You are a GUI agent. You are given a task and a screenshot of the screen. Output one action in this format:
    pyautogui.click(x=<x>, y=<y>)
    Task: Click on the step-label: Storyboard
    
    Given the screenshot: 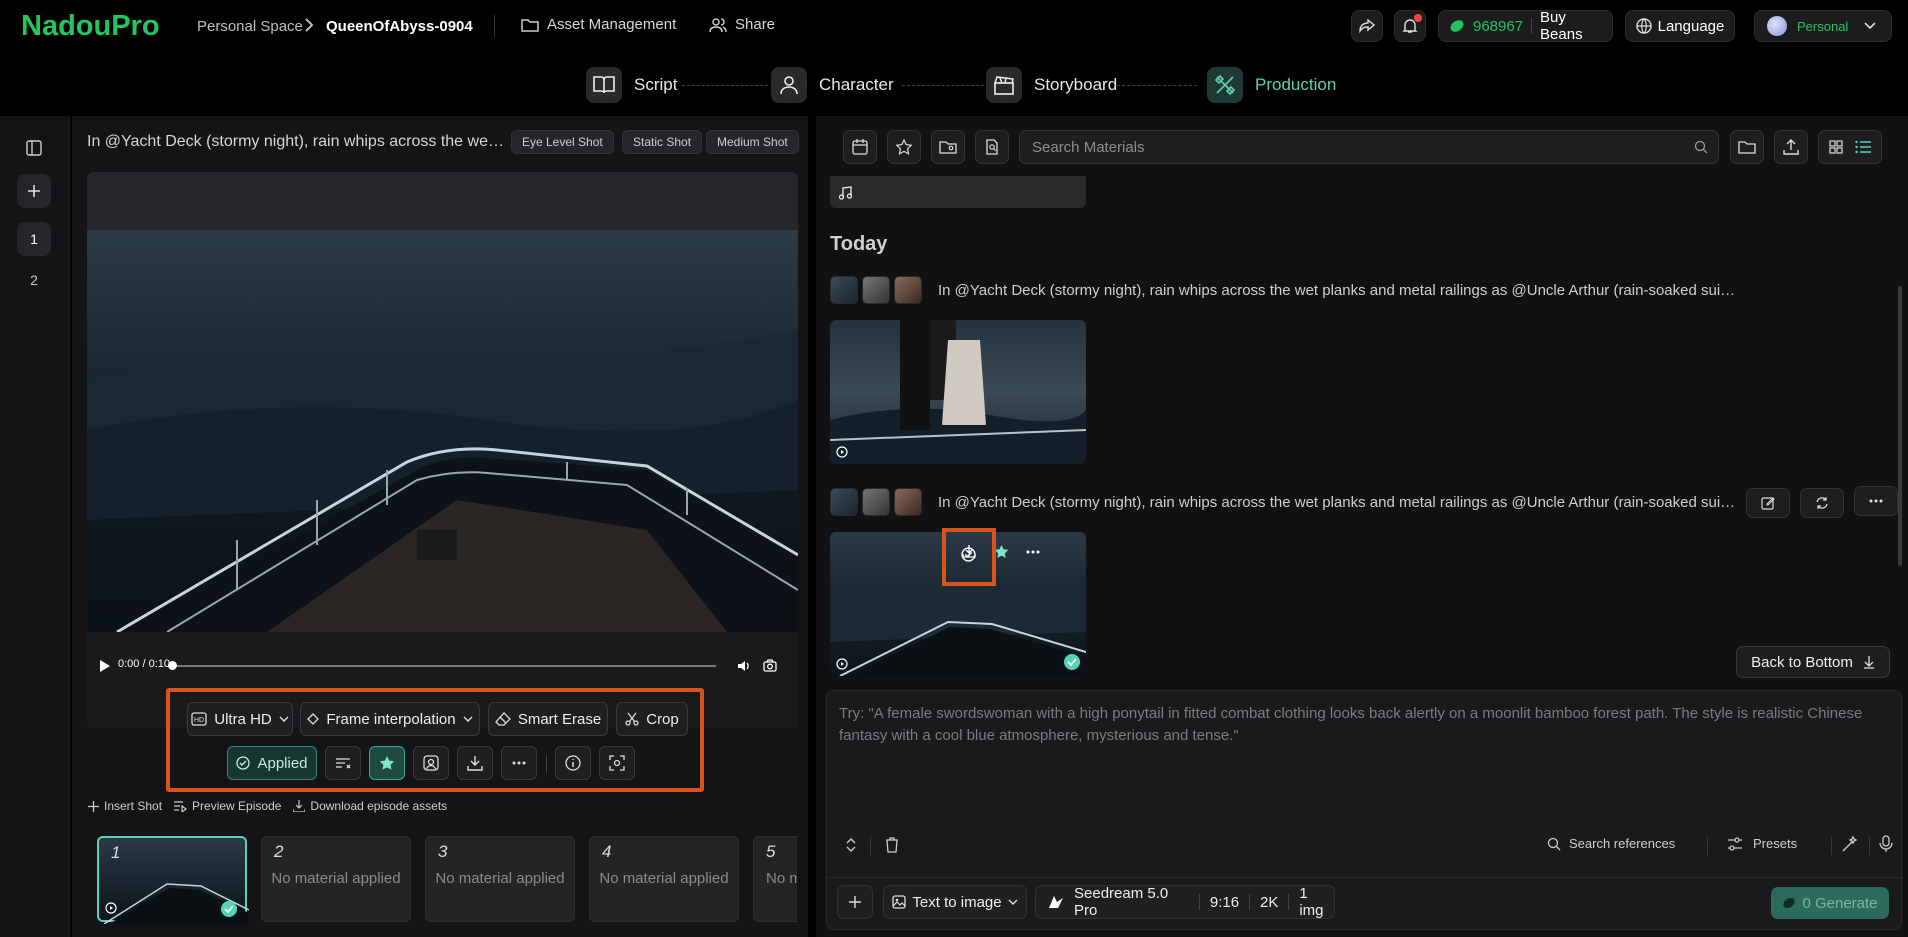 What is the action you would take?
    pyautogui.click(x=1076, y=84)
    